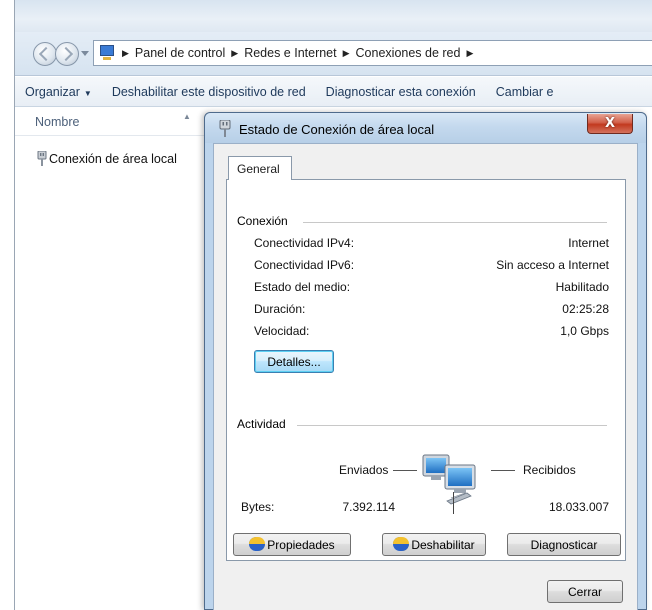  What do you see at coordinates (369, 507) in the screenshot?
I see `bytes-sent-value: 7.392.114` at bounding box center [369, 507].